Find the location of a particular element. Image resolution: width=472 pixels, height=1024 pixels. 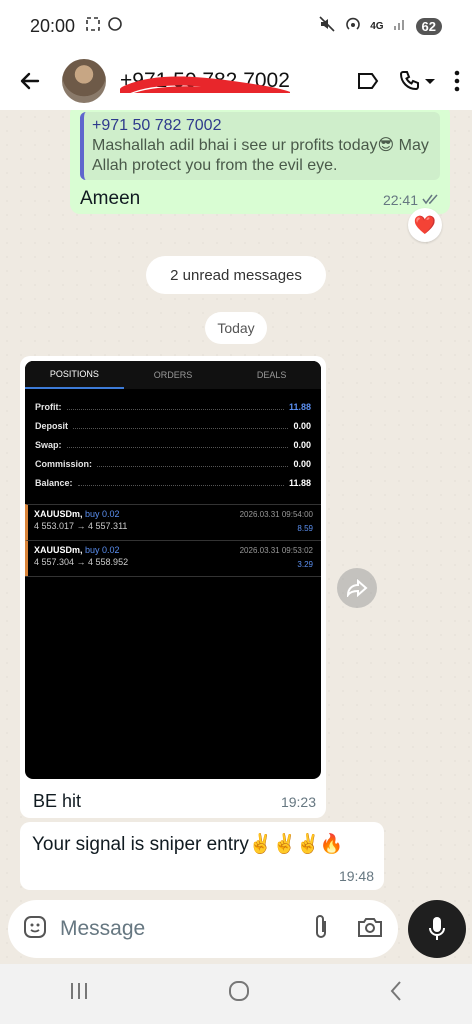

message-composer is located at coordinates (203, 929).